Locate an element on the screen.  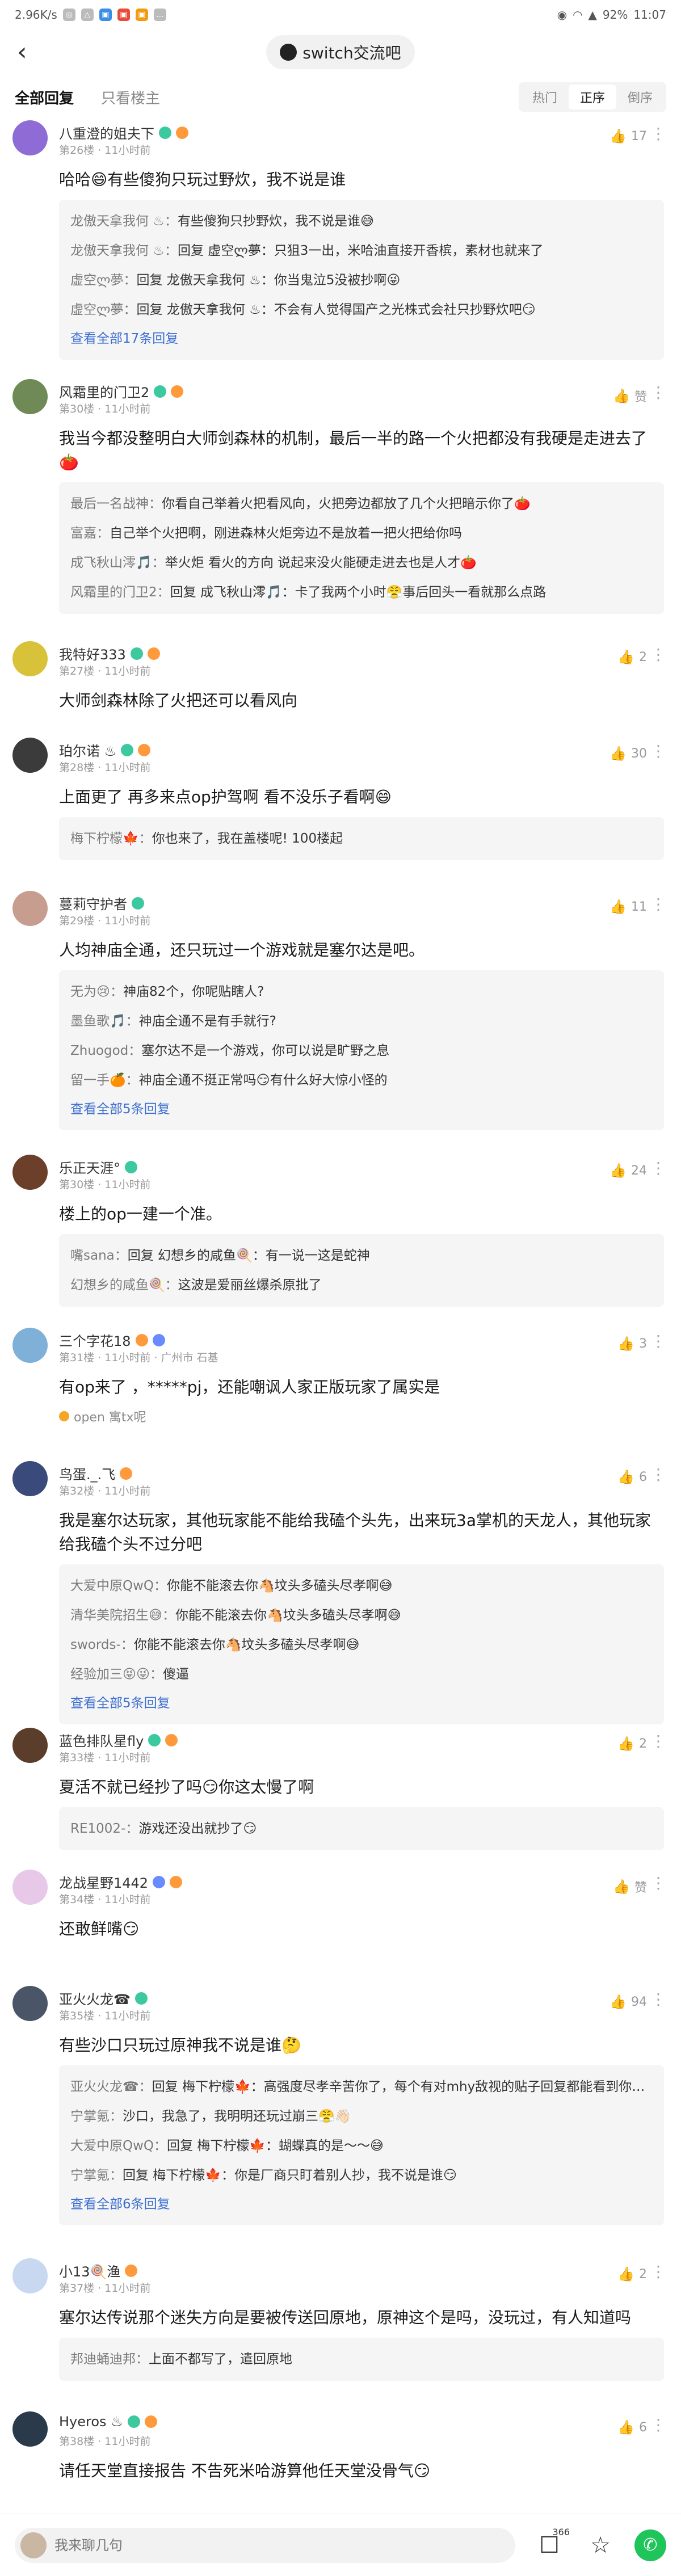
reply-author: 富嘉： is located at coordinates (90, 533).